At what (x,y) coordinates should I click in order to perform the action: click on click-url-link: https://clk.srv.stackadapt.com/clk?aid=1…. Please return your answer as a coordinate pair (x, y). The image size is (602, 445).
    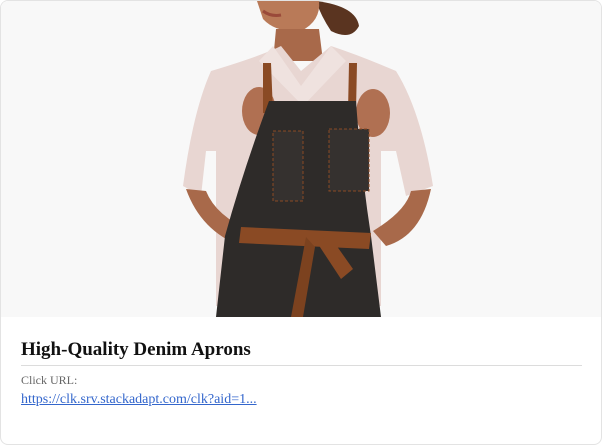
    Looking at the image, I should click on (139, 400).